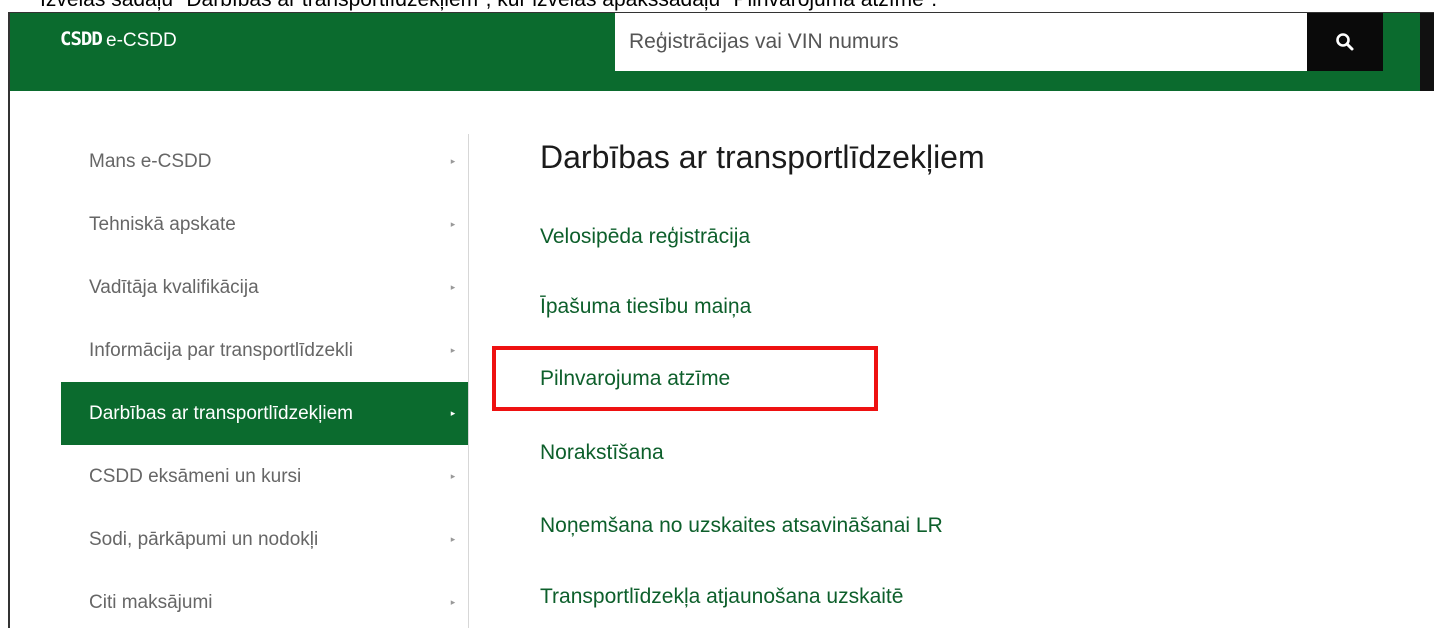  I want to click on link-atjaunosana-uzskaite: Transportlīdzekļa atjaunošana uzskaitē, so click(721, 597).